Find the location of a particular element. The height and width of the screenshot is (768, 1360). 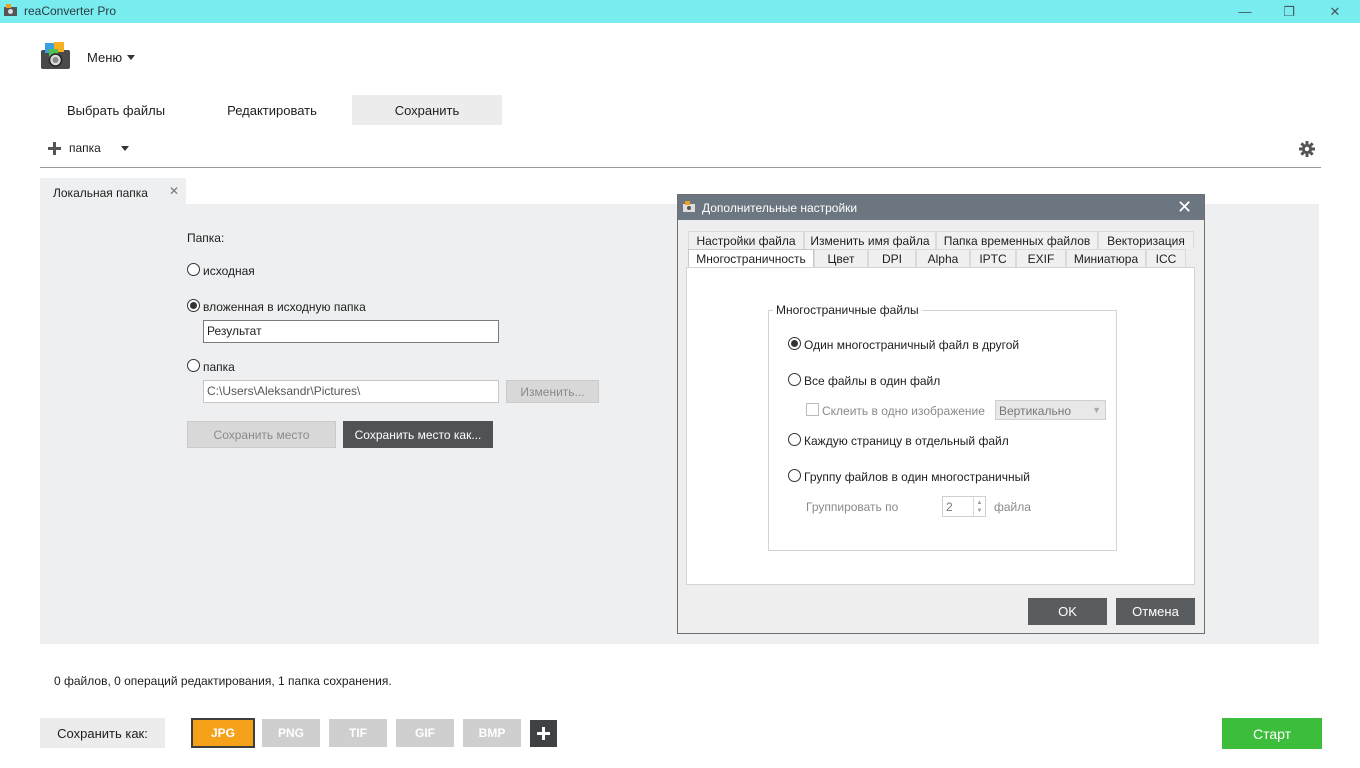

radio-all-in-one is located at coordinates (794, 379).